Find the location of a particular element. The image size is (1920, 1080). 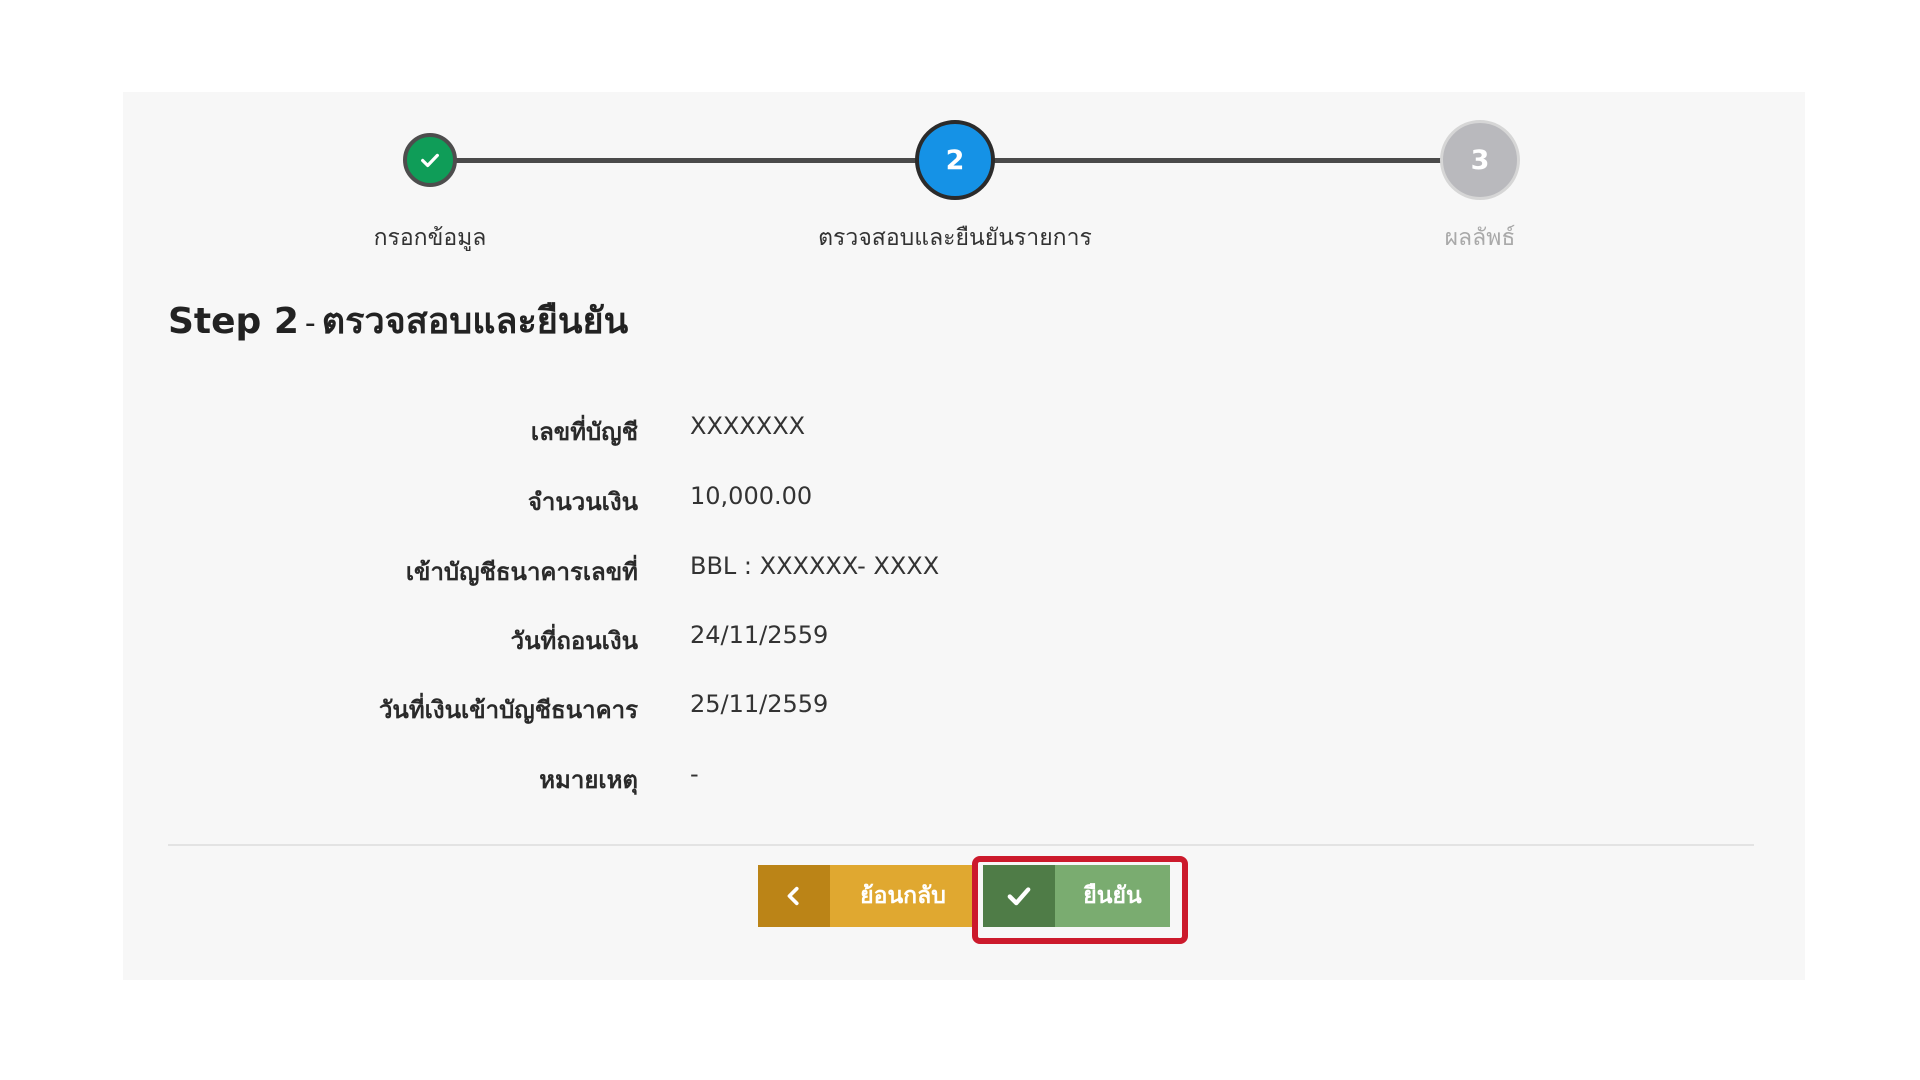

page-title-text: ตรวจสอบและยืนยัน is located at coordinates (475, 321).